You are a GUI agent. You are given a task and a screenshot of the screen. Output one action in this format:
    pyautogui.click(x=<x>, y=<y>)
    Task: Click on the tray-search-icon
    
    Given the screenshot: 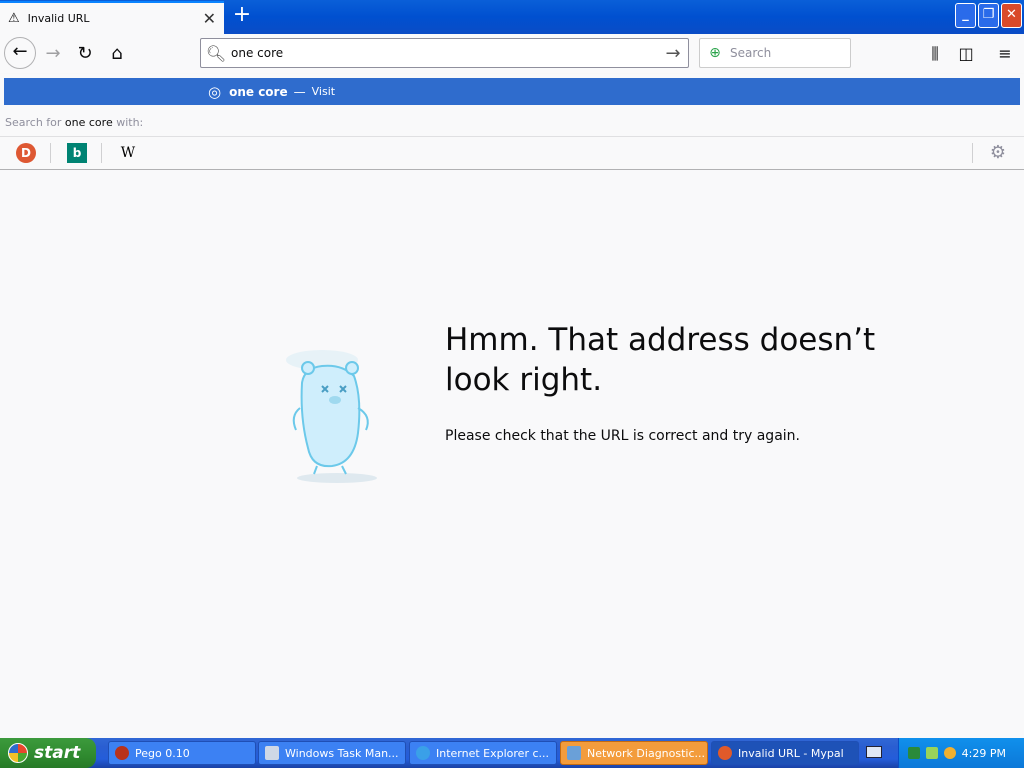 What is the action you would take?
    pyautogui.click(x=949, y=753)
    